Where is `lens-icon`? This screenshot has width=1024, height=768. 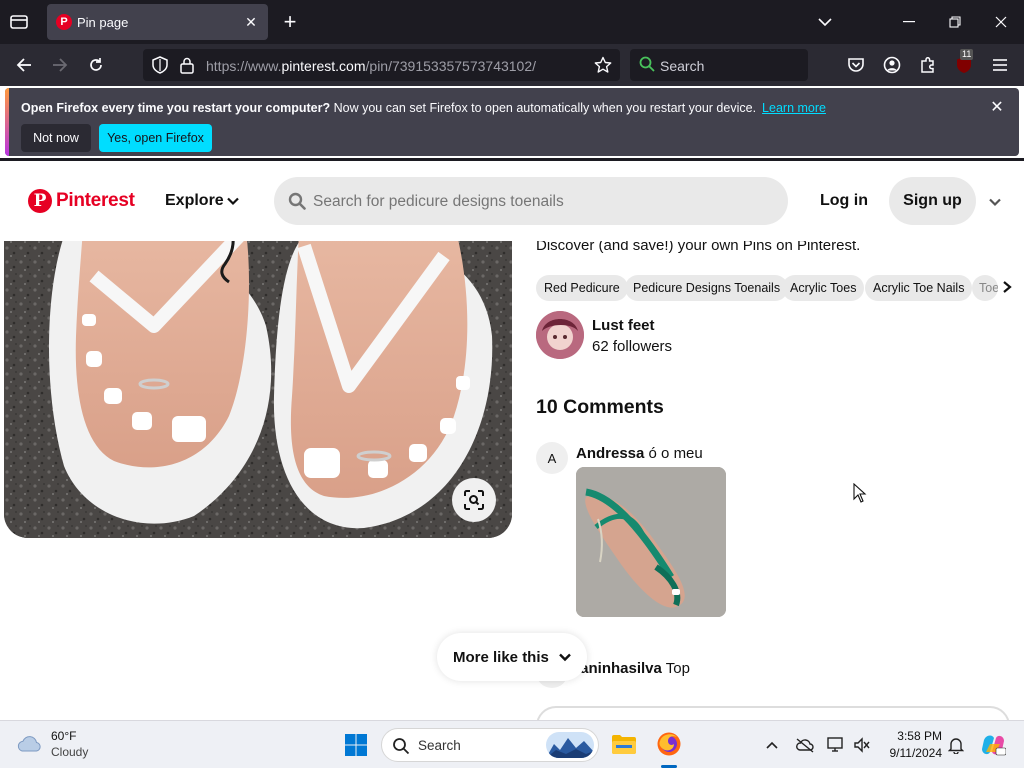
lens-icon is located at coordinates (474, 500).